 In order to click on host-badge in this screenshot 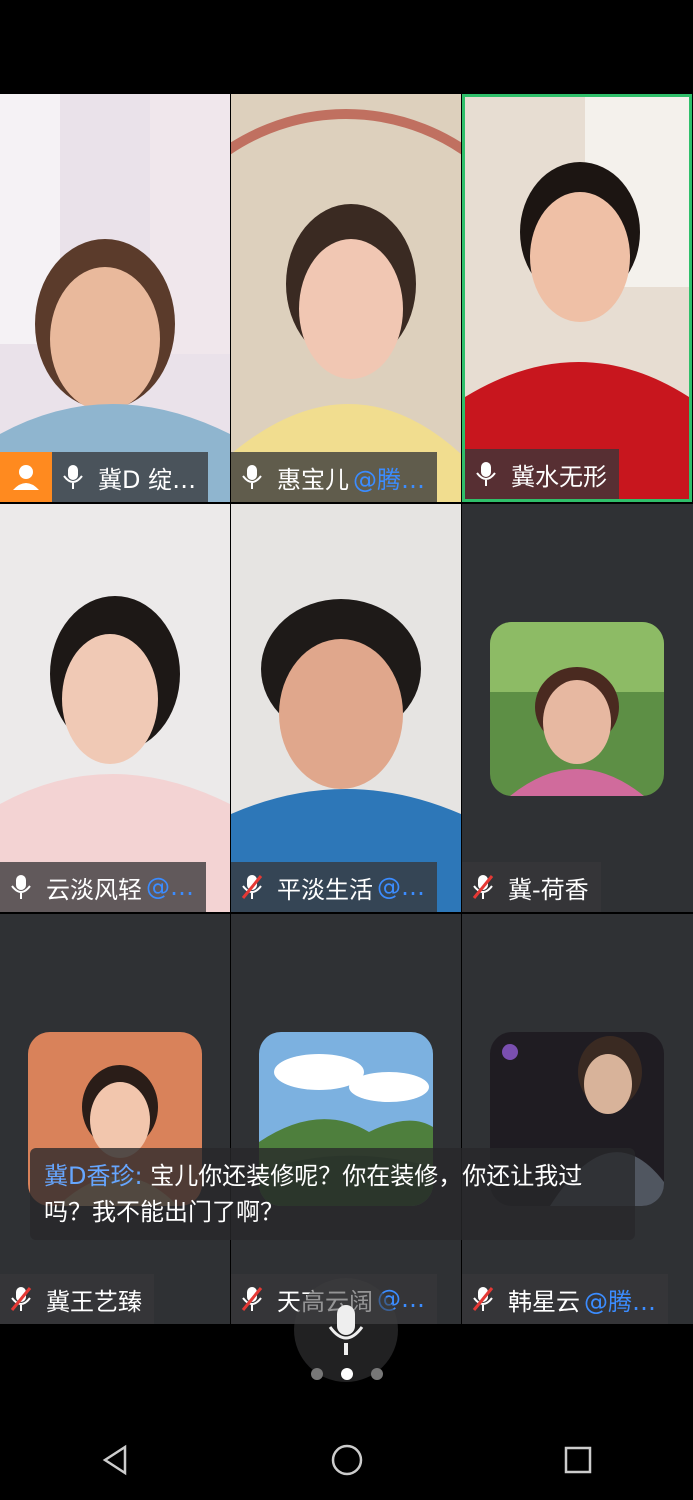, I will do `click(26, 477)`.